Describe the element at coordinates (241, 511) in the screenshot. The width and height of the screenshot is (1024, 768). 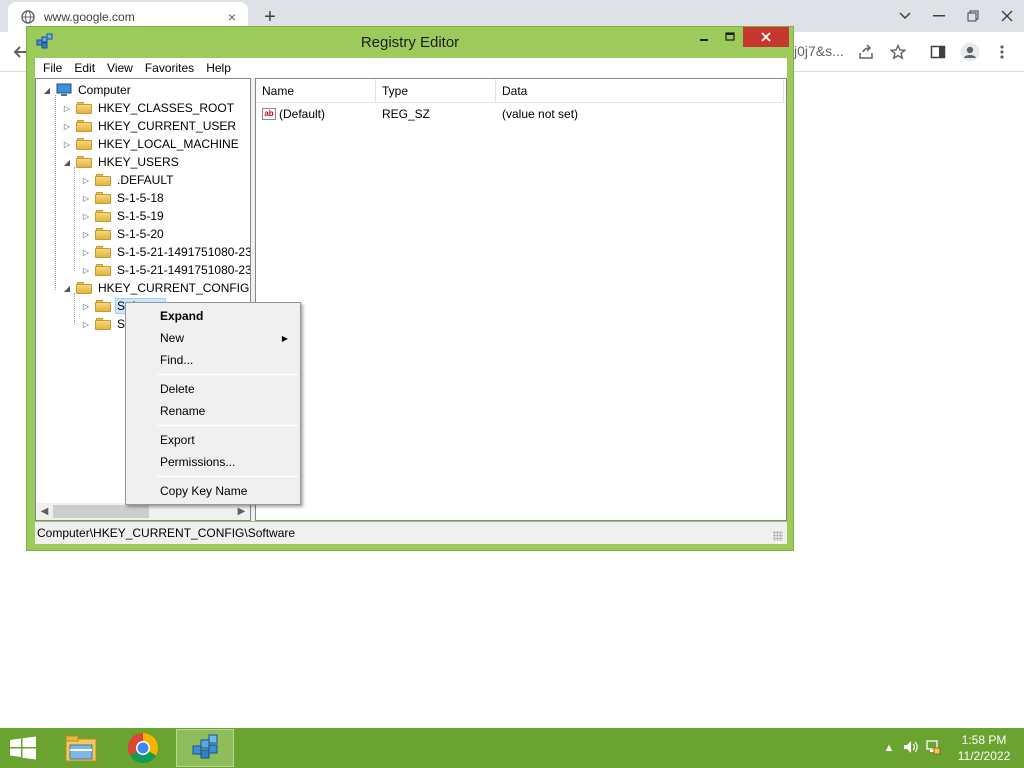
I see `scroll-right-icon: ▶` at that location.